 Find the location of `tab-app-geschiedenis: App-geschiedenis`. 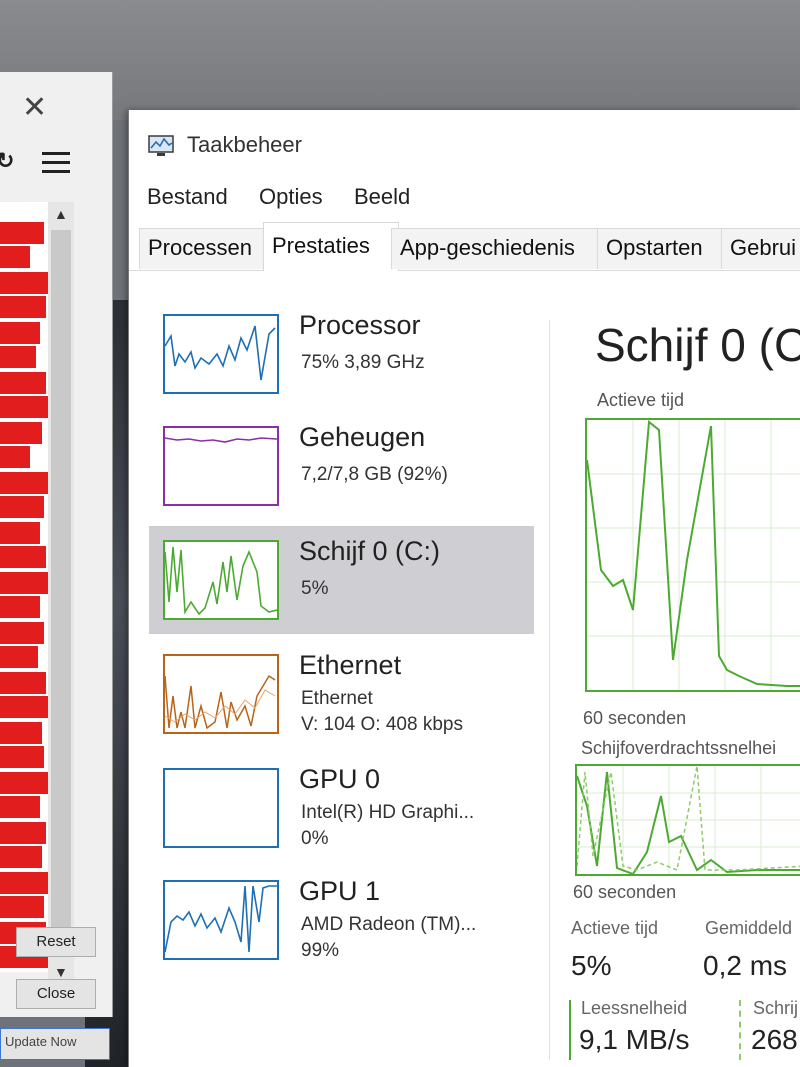

tab-app-geschiedenis: App-geschiedenis is located at coordinates (498, 248).